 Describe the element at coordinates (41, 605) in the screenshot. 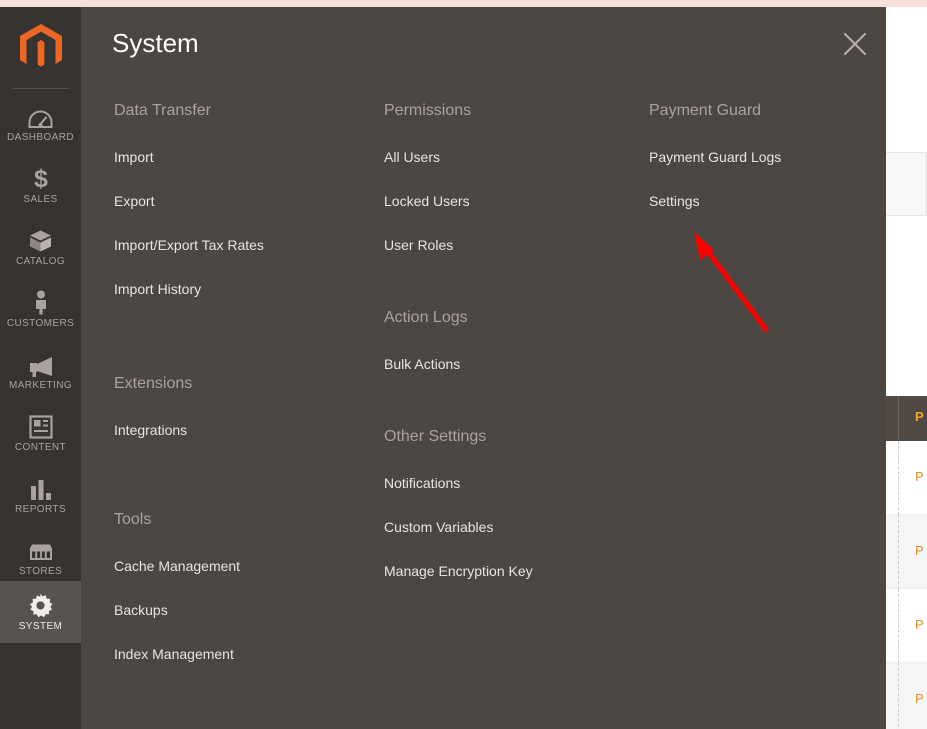

I see `gear-icon` at that location.